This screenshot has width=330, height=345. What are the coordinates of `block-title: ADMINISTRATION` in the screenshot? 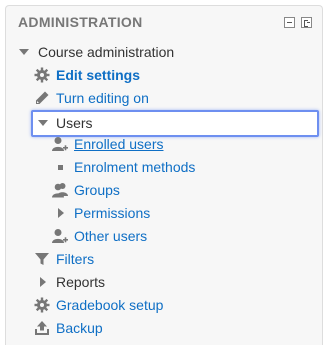 It's located at (80, 22).